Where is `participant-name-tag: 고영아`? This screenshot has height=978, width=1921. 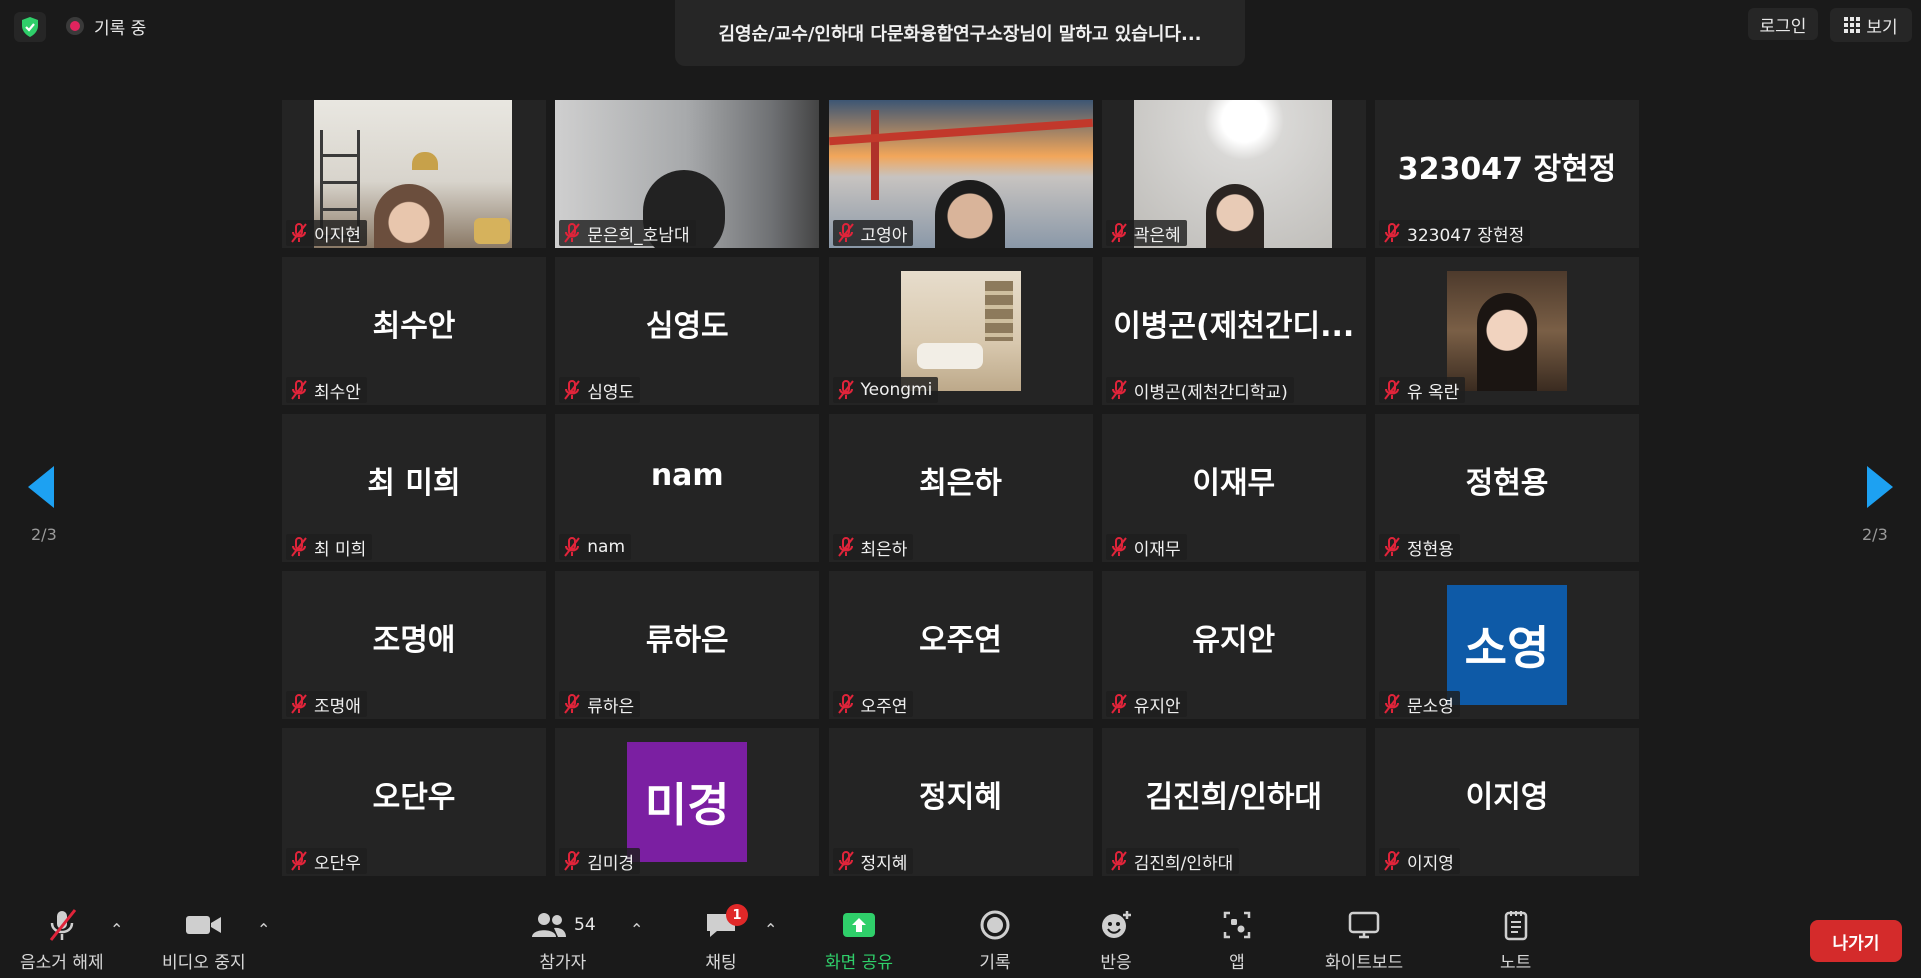 participant-name-tag: 고영아 is located at coordinates (873, 233).